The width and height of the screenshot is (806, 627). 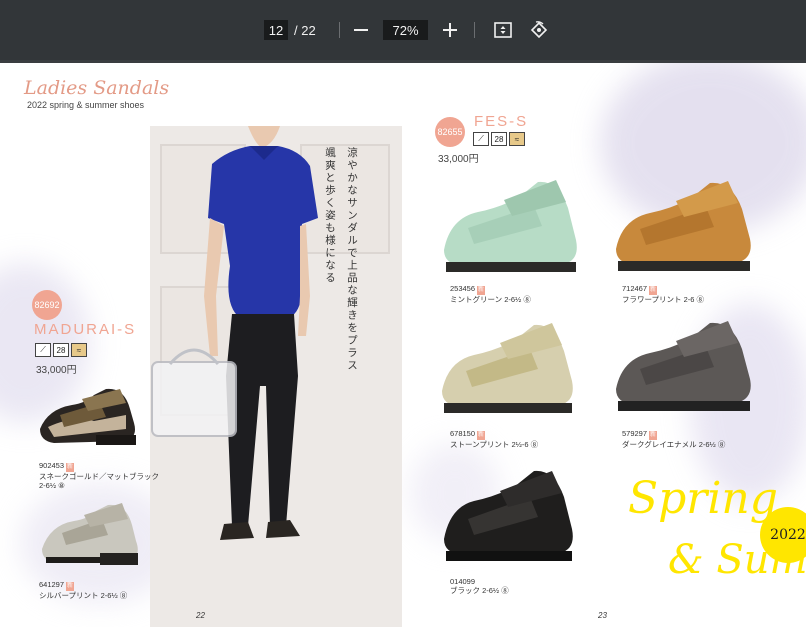 What do you see at coordinates (83, 595) in the screenshot?
I see `variant-desc: シルバープリント 2-6½ ⑧` at bounding box center [83, 595].